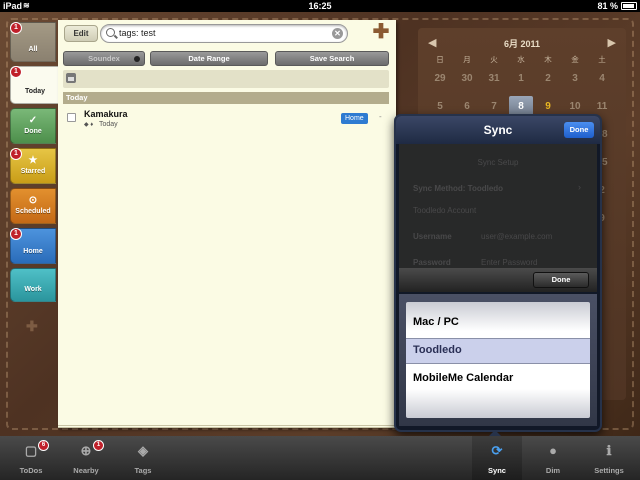 The height and width of the screenshot is (480, 640). I want to click on toolbar-nearby-button: ⊕ 1 Nearby, so click(86, 458).